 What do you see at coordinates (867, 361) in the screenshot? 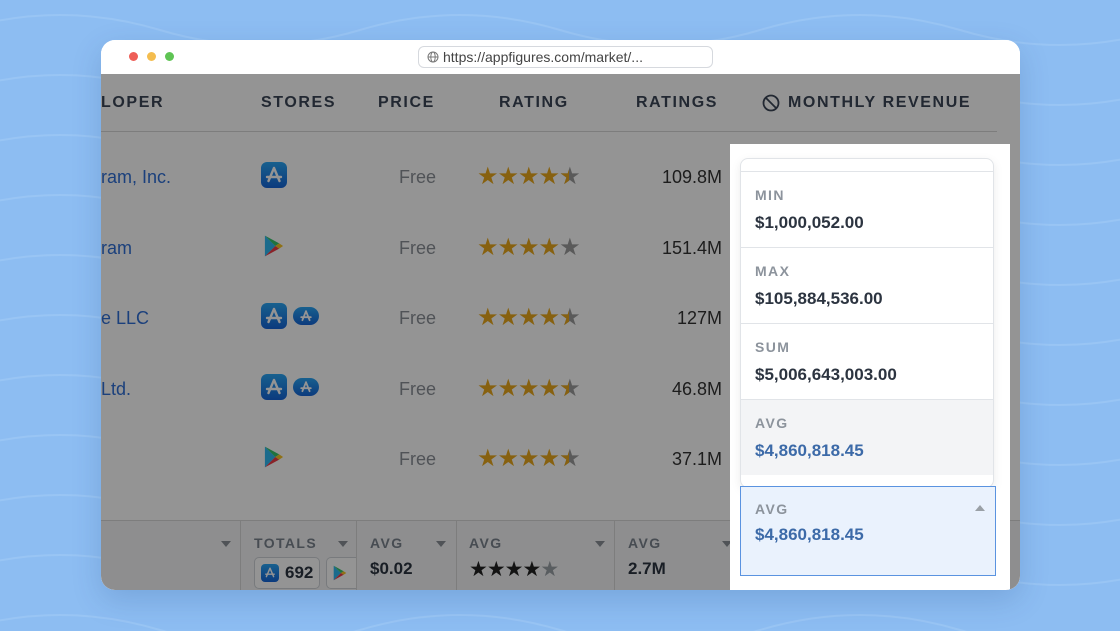
I see `aggregation-option-sum: SUM $5,006,643,003.00` at bounding box center [867, 361].